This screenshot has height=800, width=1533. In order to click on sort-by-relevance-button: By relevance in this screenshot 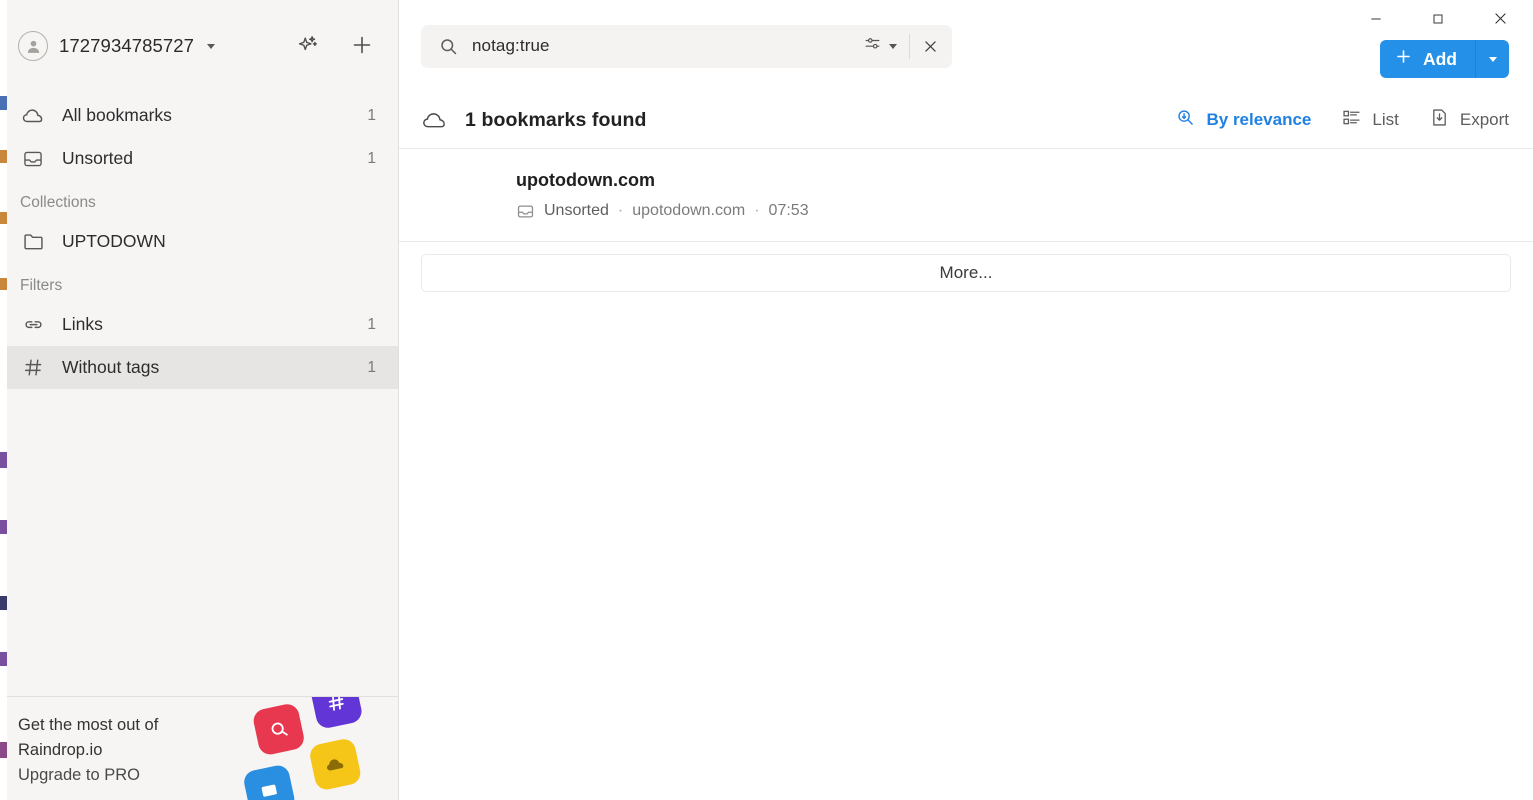, I will do `click(1243, 120)`.